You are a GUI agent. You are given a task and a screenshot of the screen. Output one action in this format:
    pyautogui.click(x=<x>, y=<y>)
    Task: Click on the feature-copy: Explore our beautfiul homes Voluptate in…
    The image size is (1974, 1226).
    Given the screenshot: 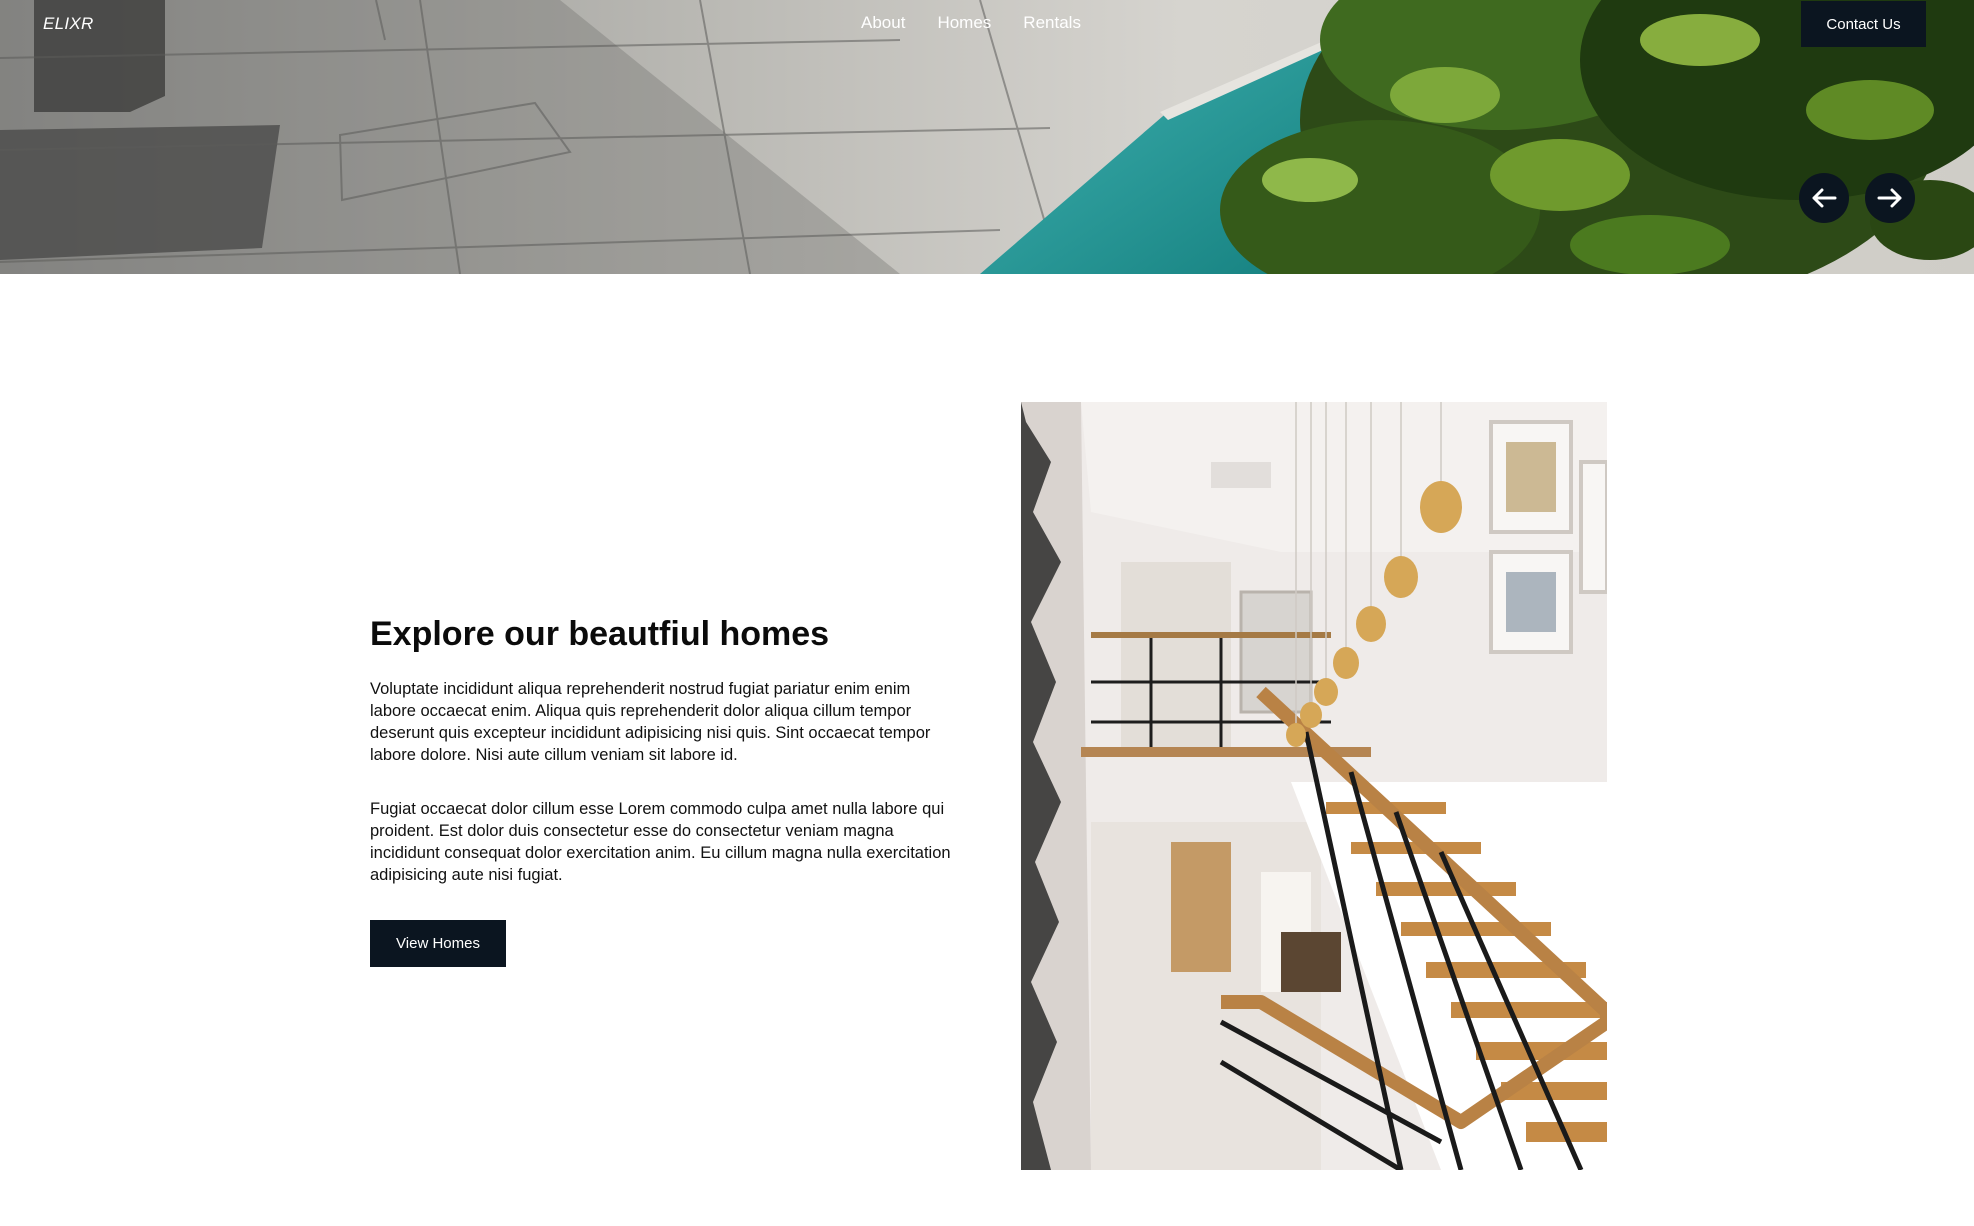 What is the action you would take?
    pyautogui.click(x=665, y=789)
    